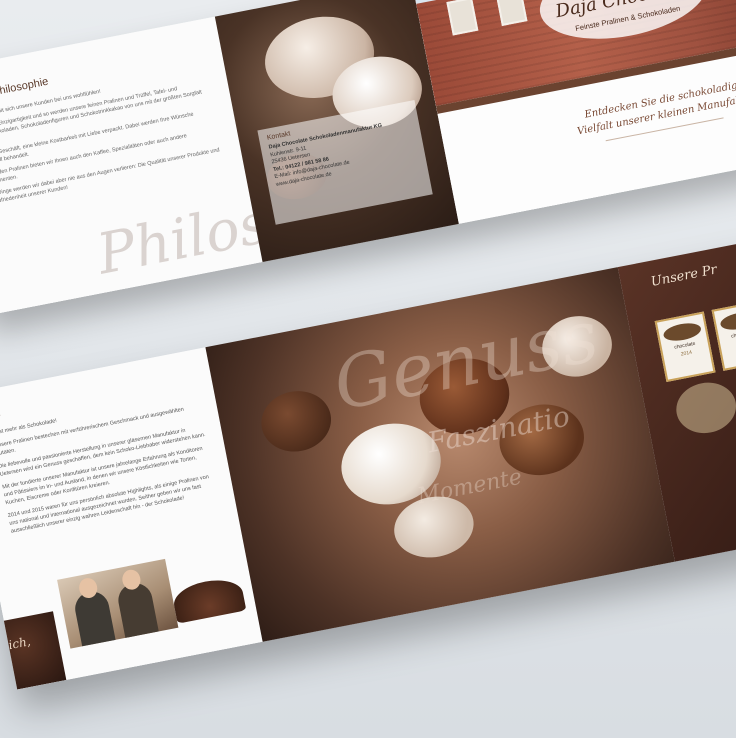 The height and width of the screenshot is (738, 736). I want to click on about-heading: s, so click(0, 413).